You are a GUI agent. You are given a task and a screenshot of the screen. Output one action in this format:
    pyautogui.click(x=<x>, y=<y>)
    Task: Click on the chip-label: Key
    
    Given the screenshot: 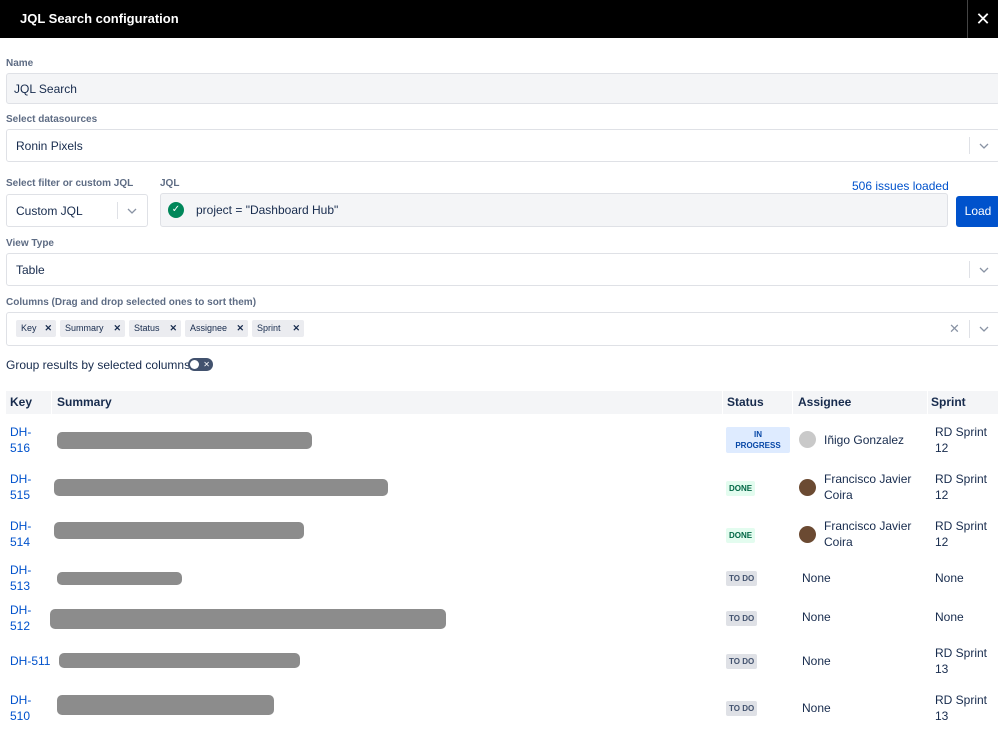 What is the action you would take?
    pyautogui.click(x=29, y=328)
    